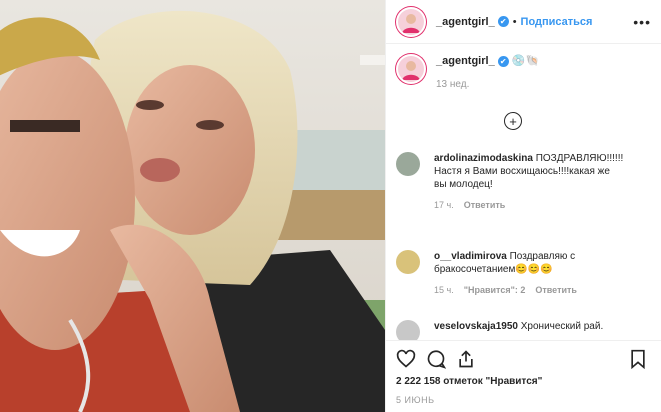 The height and width of the screenshot is (412, 661). What do you see at coordinates (465, 61) in the screenshot?
I see `caption-username: _agentgirl_` at bounding box center [465, 61].